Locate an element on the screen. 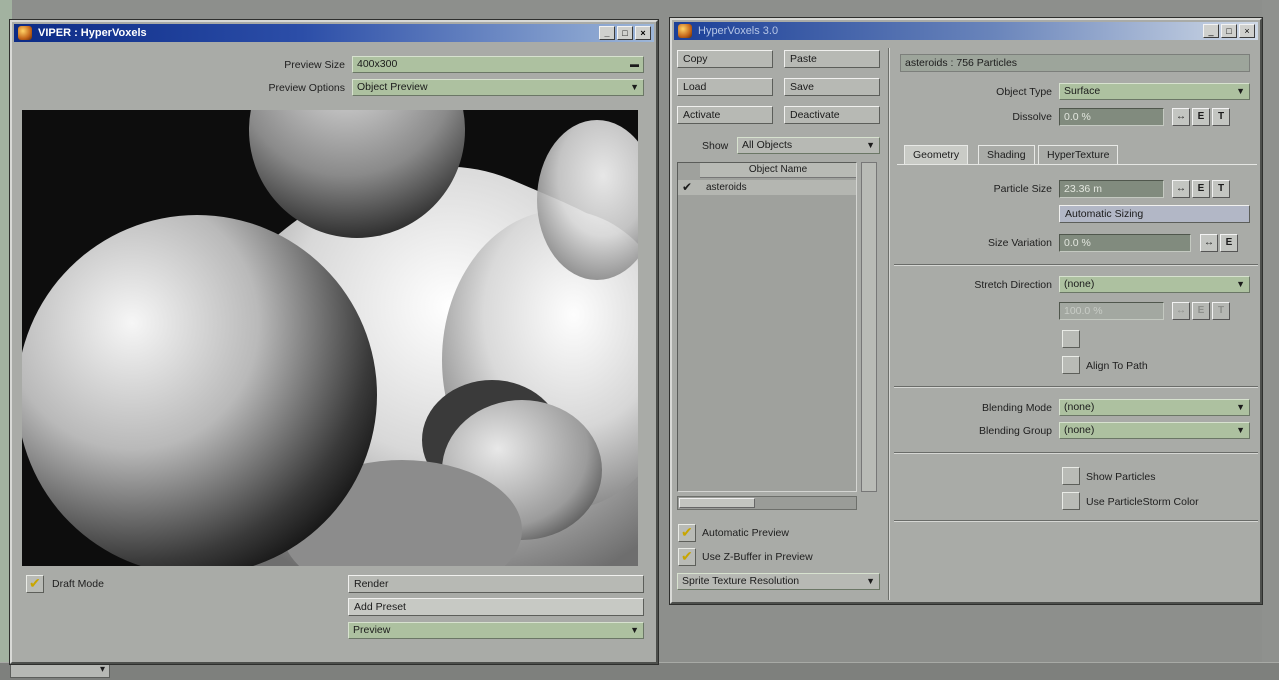  draft-mode-label: Draft Mode is located at coordinates (78, 584).